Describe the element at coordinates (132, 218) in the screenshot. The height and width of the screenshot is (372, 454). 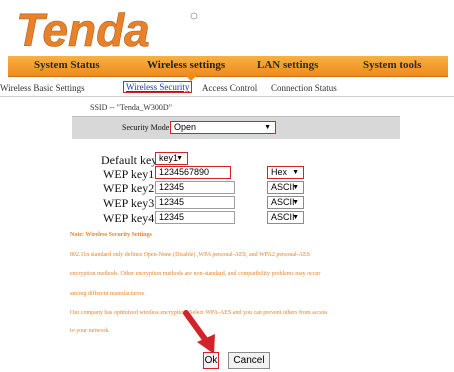
I see `wep-key4-label: WEP key4 :` at that location.